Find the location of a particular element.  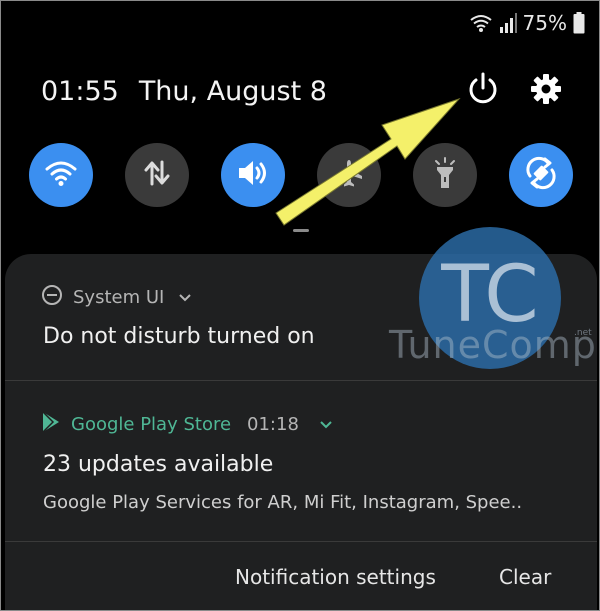

airplane-mode-toggle is located at coordinates (349, 175).